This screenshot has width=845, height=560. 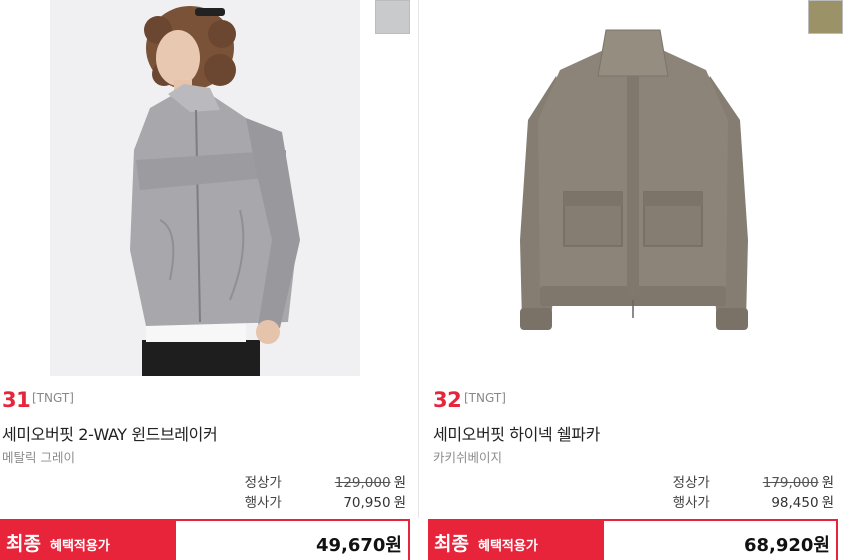 What do you see at coordinates (516, 433) in the screenshot?
I see `product-name: 세미오버핏 하이넥 쉘파카` at bounding box center [516, 433].